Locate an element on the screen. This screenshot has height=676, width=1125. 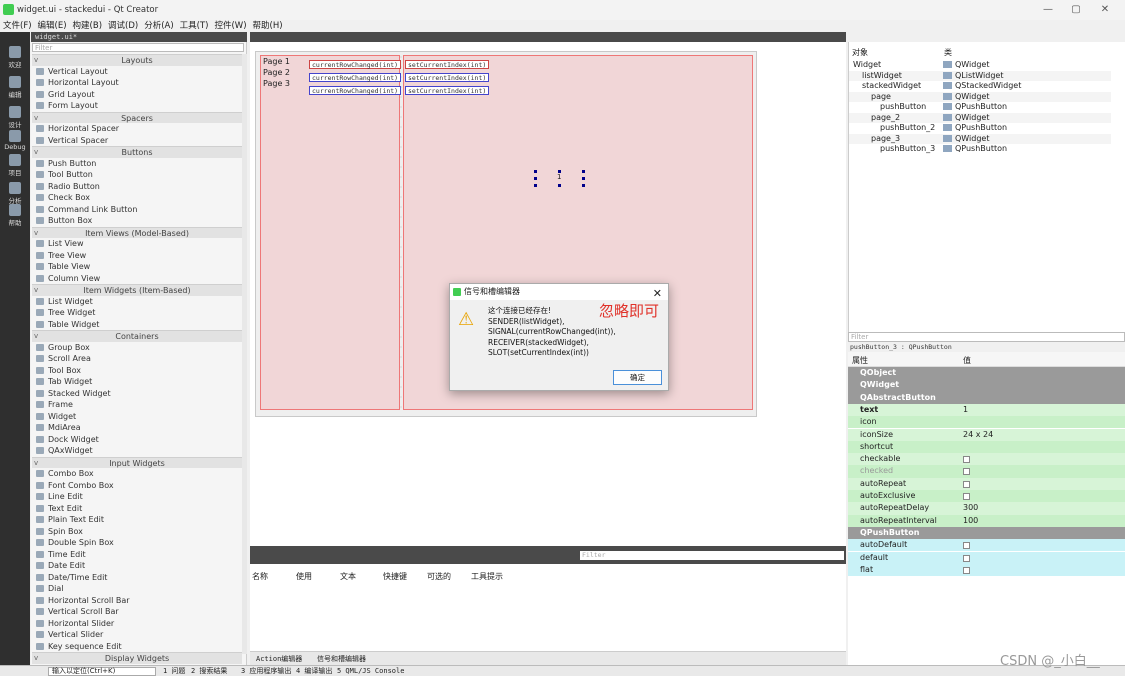
object-row: Widget QWidget is located at coordinates (980, 65).